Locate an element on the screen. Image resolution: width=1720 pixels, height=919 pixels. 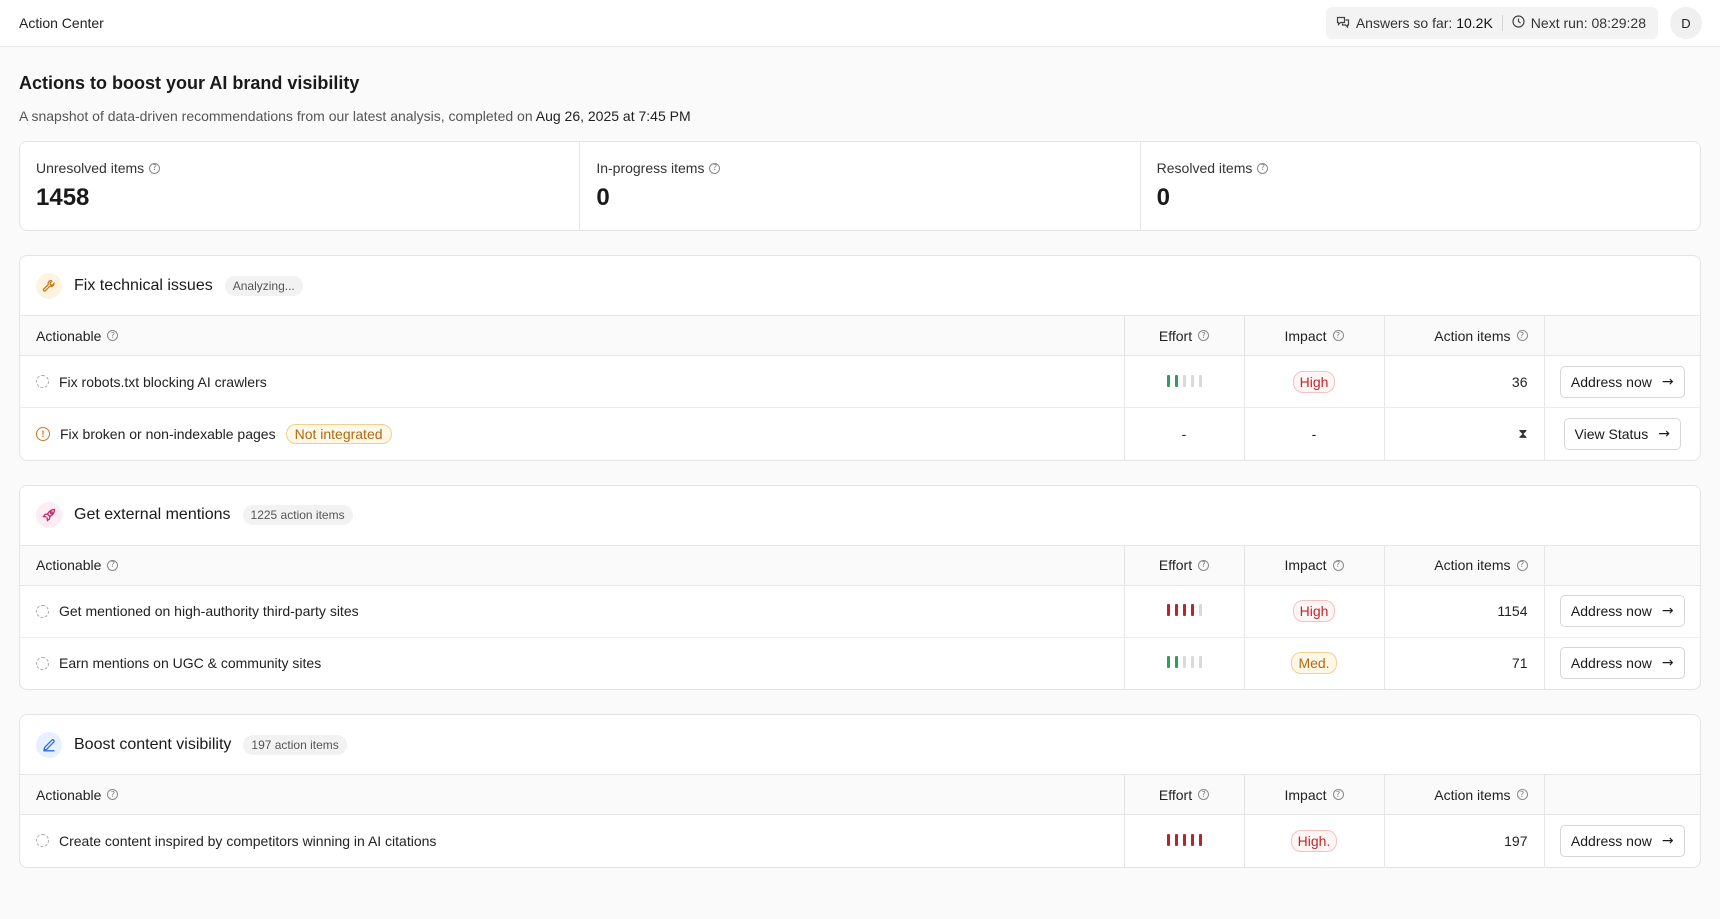
action-label: Fix robots.txt blocking AI crawlers is located at coordinates (163, 381).